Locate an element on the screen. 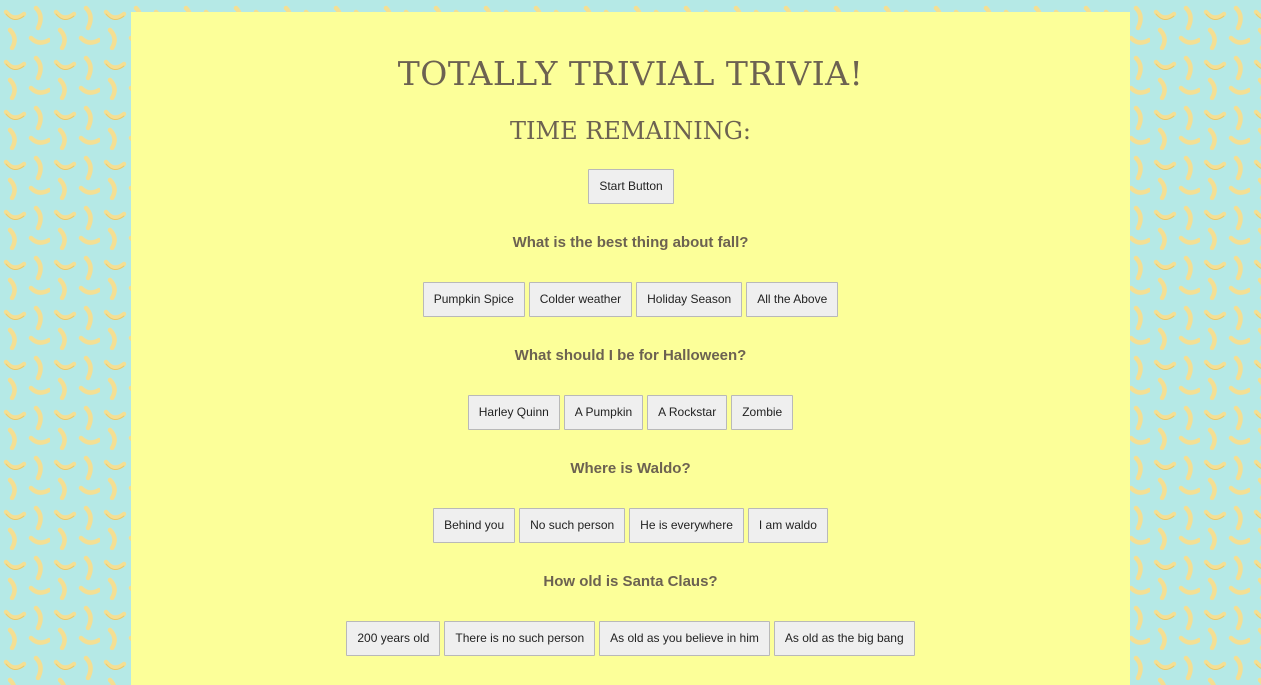  start-button: Start Button is located at coordinates (631, 186).